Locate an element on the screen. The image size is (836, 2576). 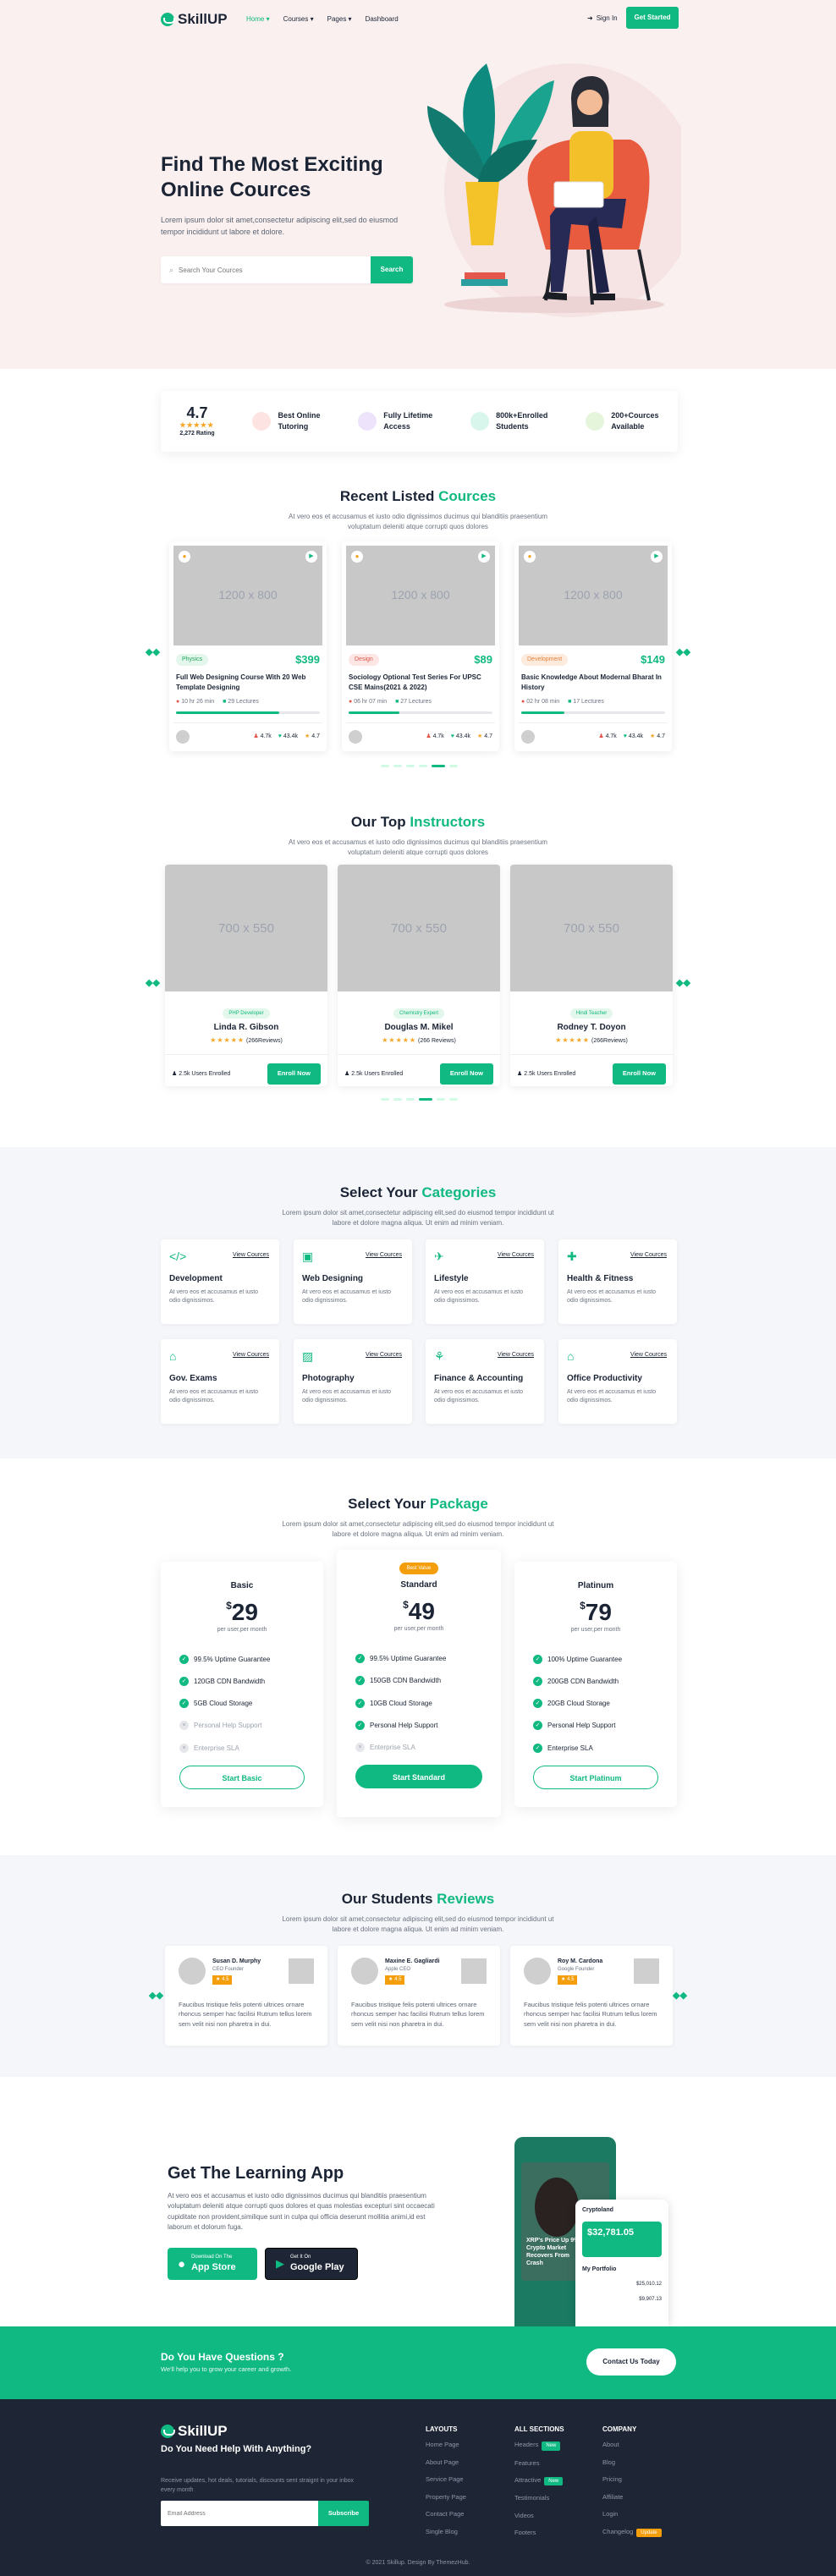
category-name: Development is located at coordinates (196, 1278).